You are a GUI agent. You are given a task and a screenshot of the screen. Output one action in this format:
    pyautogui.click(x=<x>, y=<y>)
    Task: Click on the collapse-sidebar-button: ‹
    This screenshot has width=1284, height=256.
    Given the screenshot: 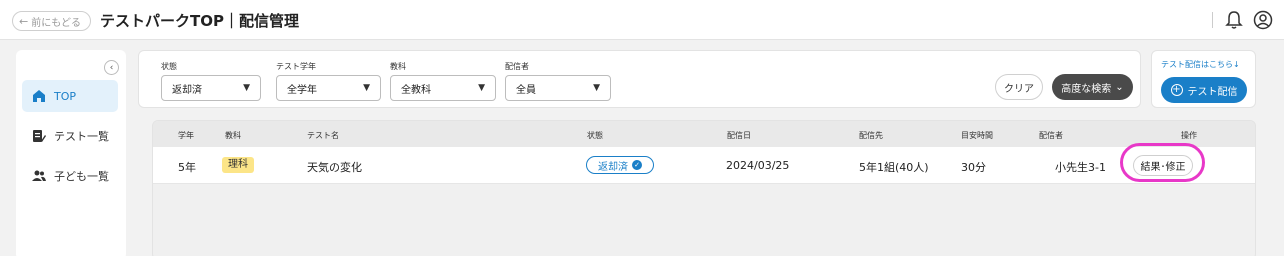 What is the action you would take?
    pyautogui.click(x=111, y=67)
    